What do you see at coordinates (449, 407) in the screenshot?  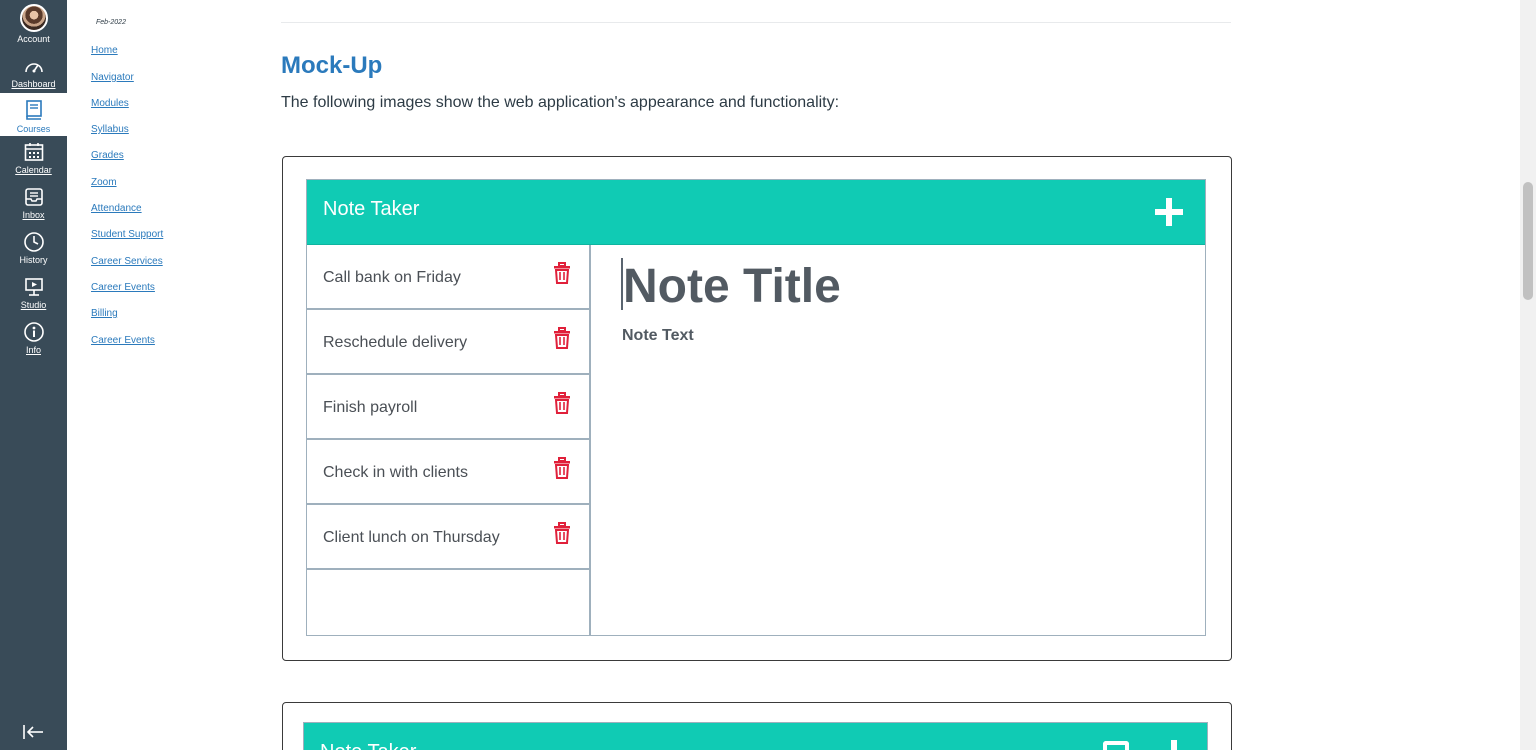 I see `list-item: Finish payroll` at bounding box center [449, 407].